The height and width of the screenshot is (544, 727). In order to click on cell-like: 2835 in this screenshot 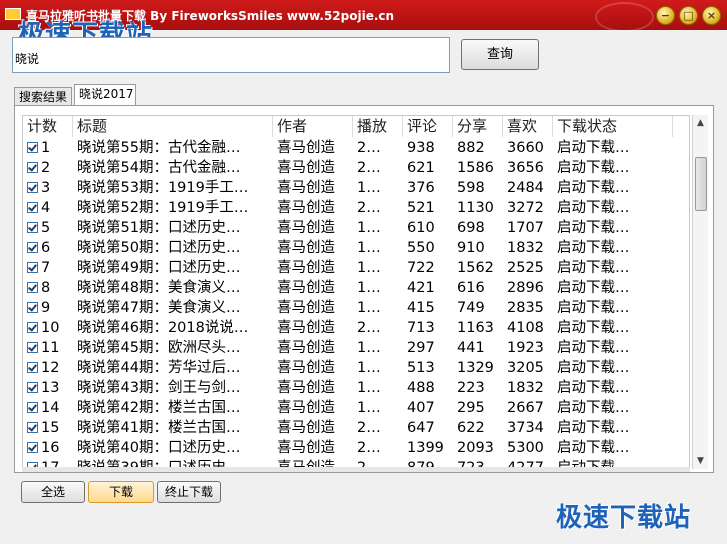, I will do `click(525, 308)`.